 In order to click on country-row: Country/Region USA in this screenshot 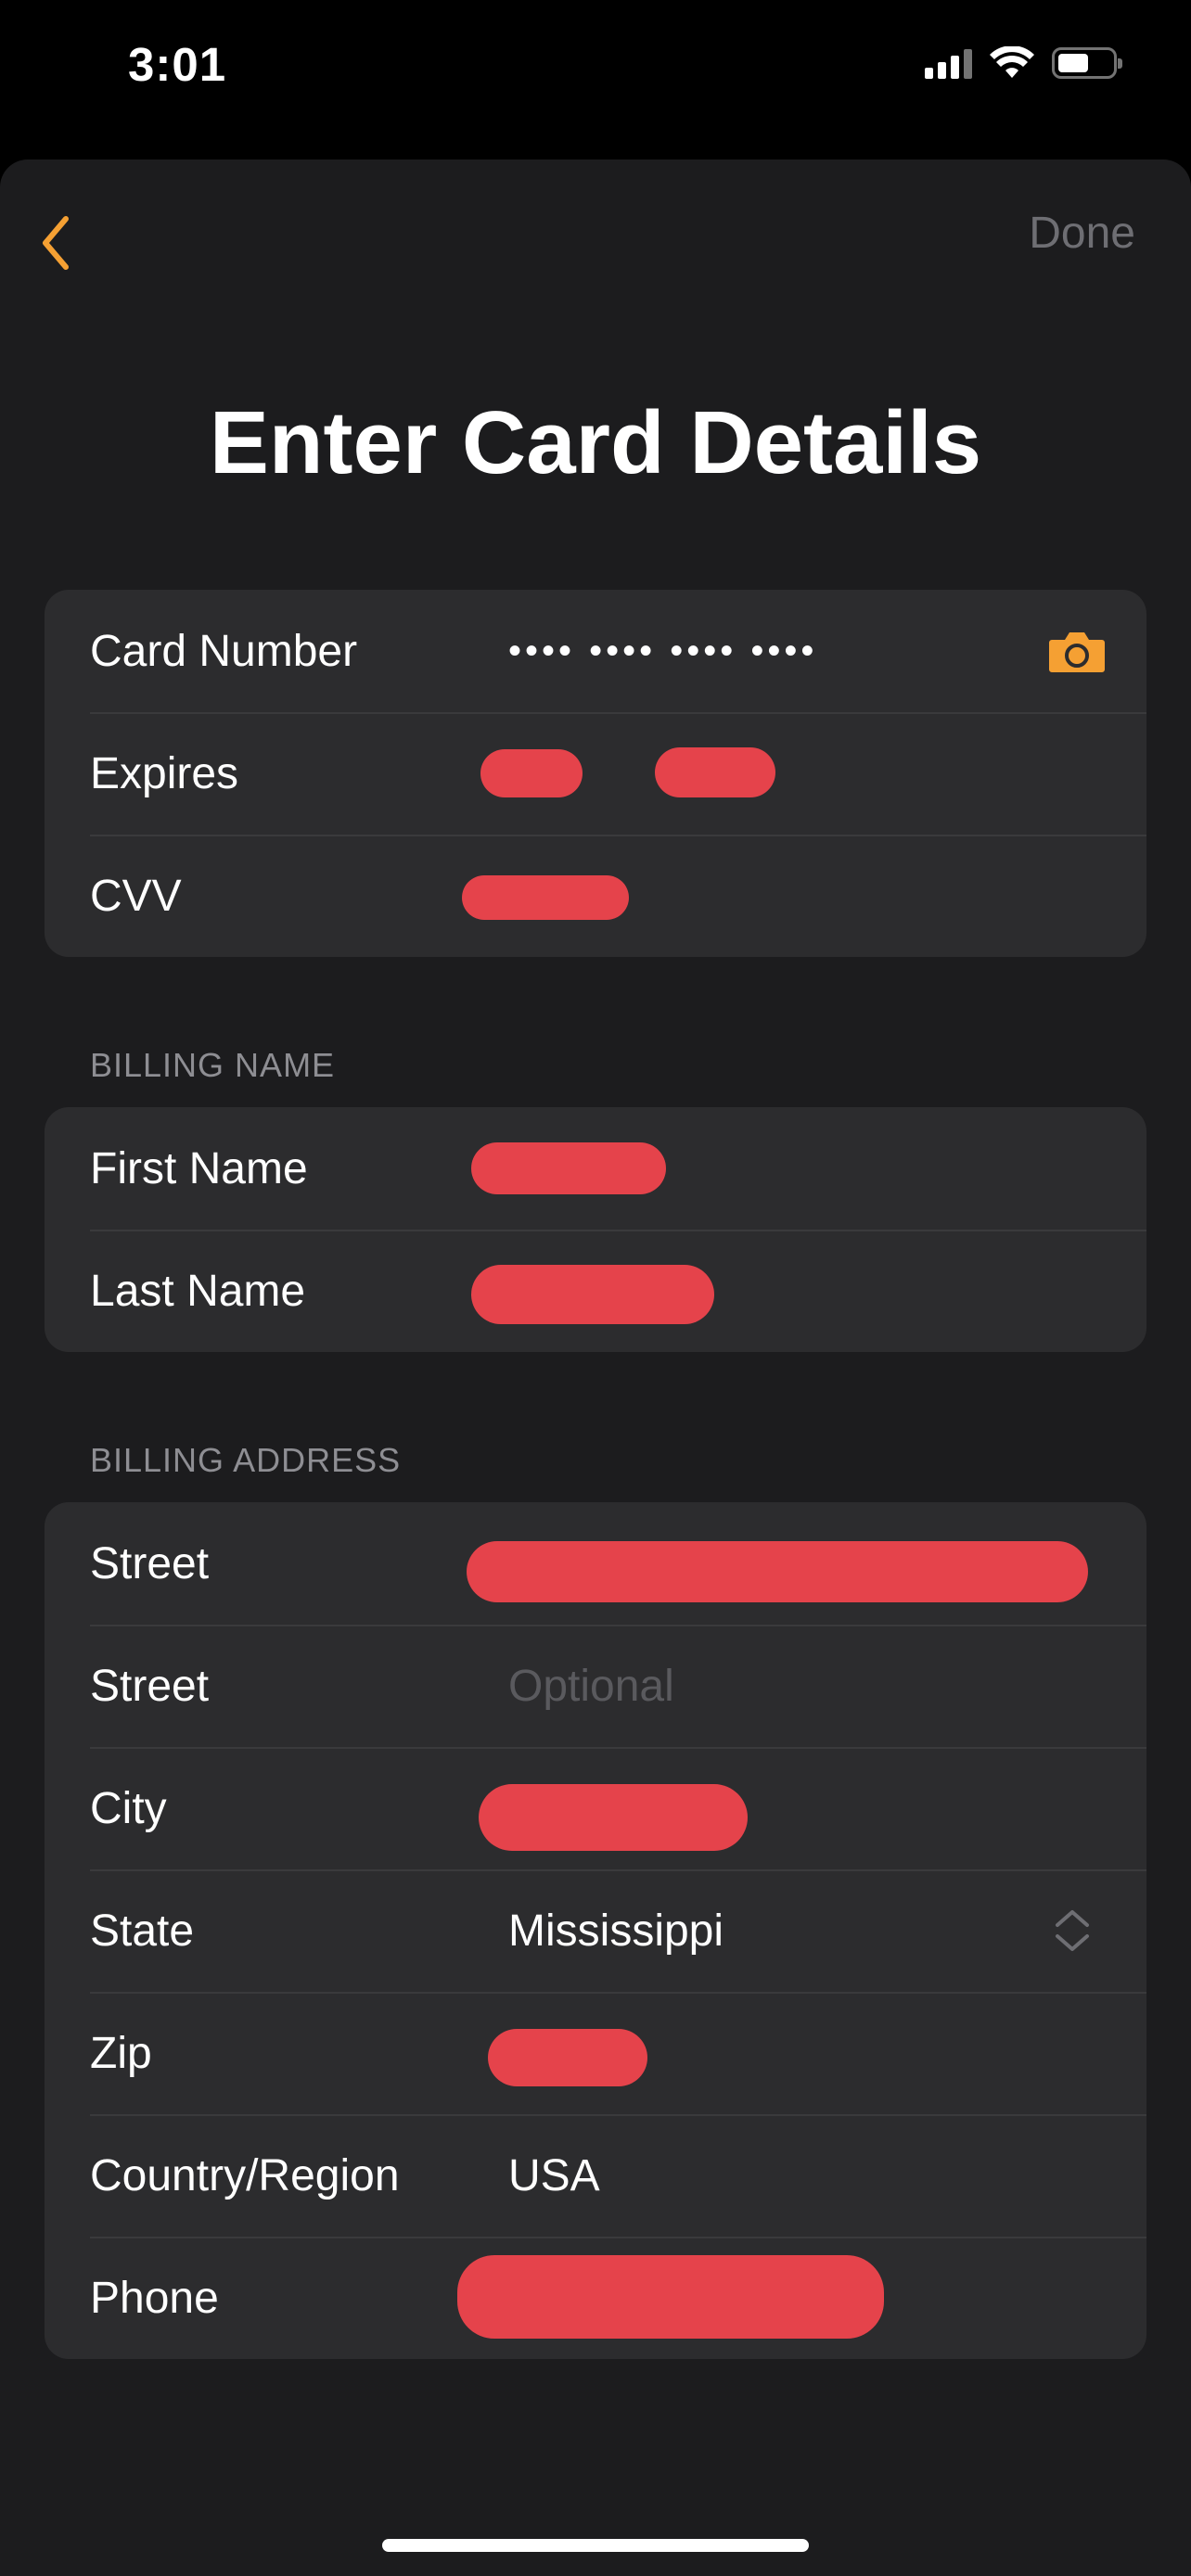, I will do `click(595, 2176)`.